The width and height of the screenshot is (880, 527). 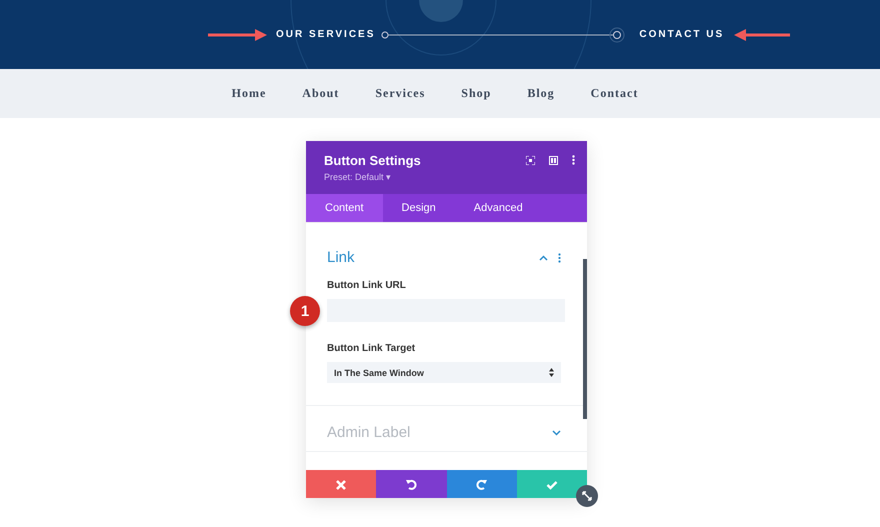 What do you see at coordinates (614, 93) in the screenshot?
I see `nav-link: Contact` at bounding box center [614, 93].